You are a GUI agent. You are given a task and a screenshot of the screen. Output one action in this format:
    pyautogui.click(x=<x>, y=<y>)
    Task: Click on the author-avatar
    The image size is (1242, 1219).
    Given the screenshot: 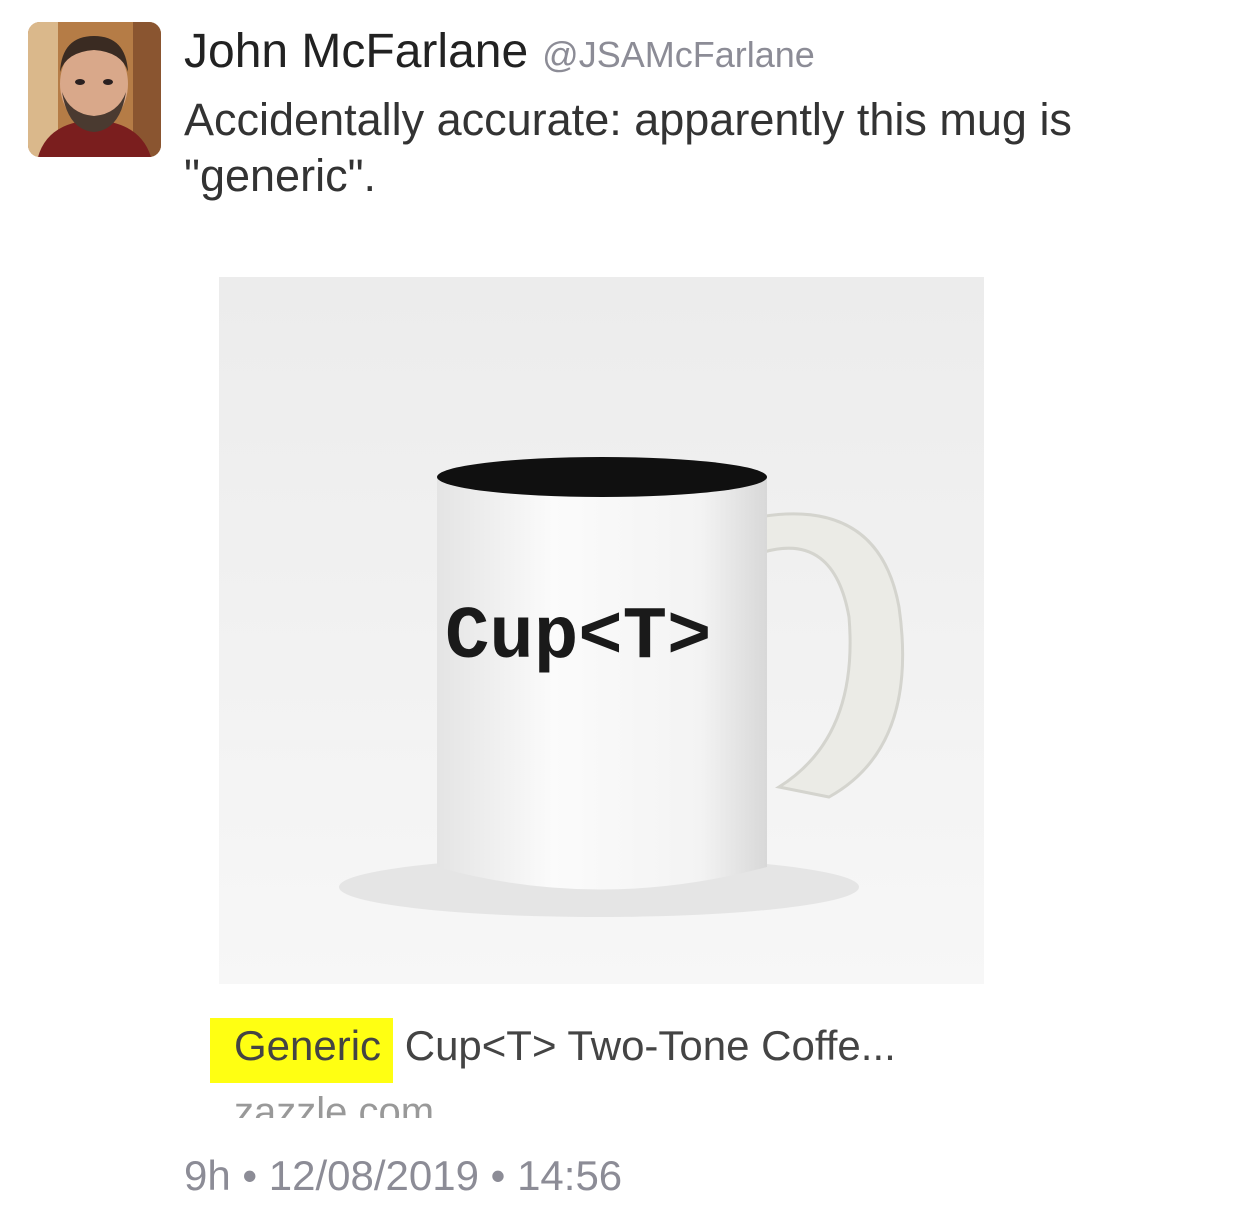 What is the action you would take?
    pyautogui.click(x=94, y=89)
    